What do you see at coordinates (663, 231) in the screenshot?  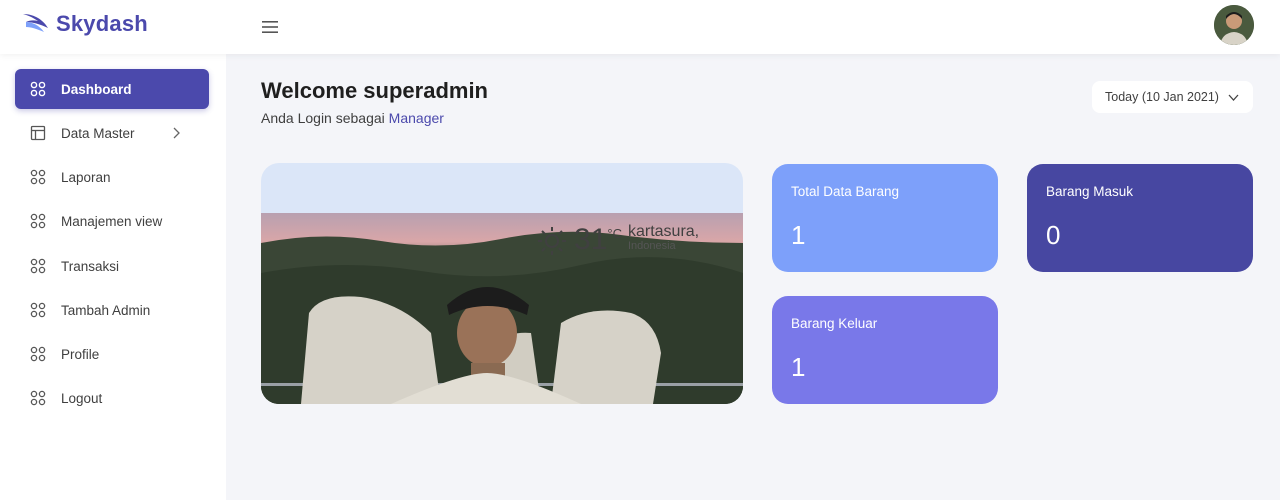 I see `weather-city: kartasura,` at bounding box center [663, 231].